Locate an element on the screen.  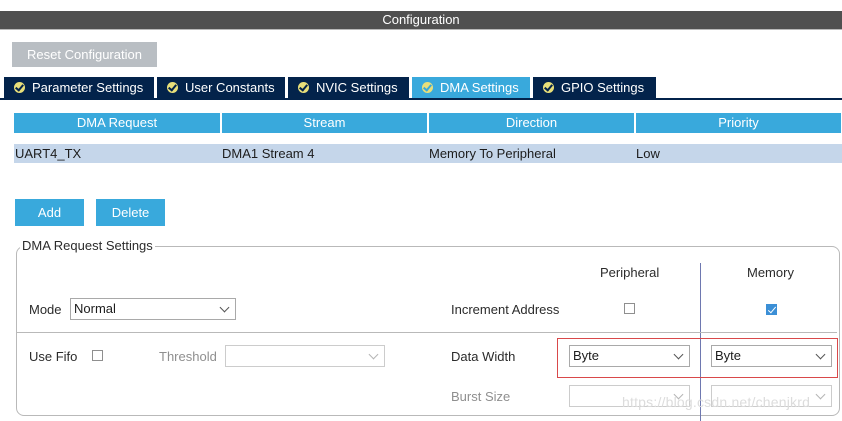
tab-dma-settings: DMA Settings is located at coordinates (471, 87).